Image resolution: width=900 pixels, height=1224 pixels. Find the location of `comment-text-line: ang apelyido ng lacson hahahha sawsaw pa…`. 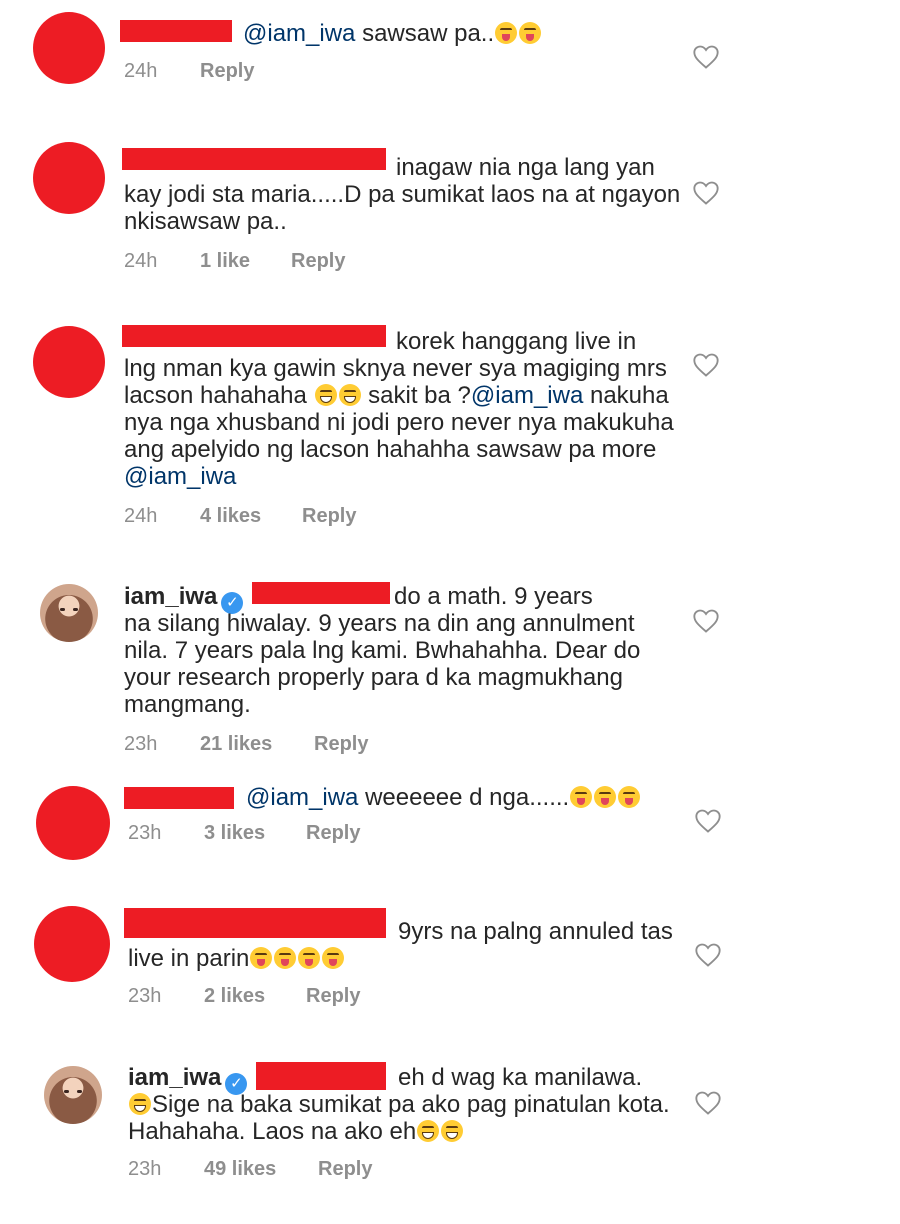

comment-text-line: ang apelyido ng lacson hahahha sawsaw pa… is located at coordinates (390, 449).